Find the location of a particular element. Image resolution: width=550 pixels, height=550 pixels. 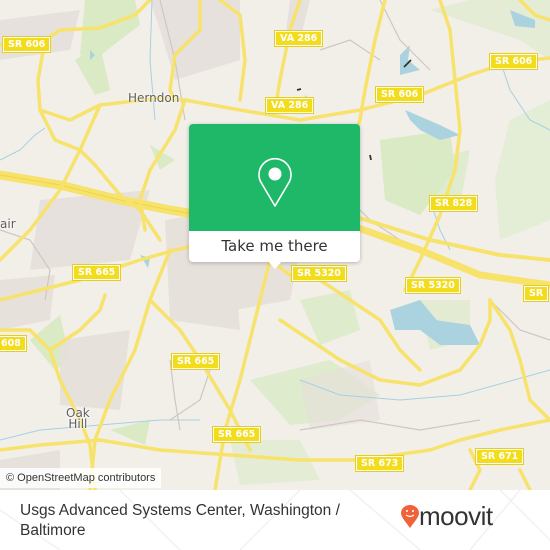

route-shield: 608 is located at coordinates (13, 343).